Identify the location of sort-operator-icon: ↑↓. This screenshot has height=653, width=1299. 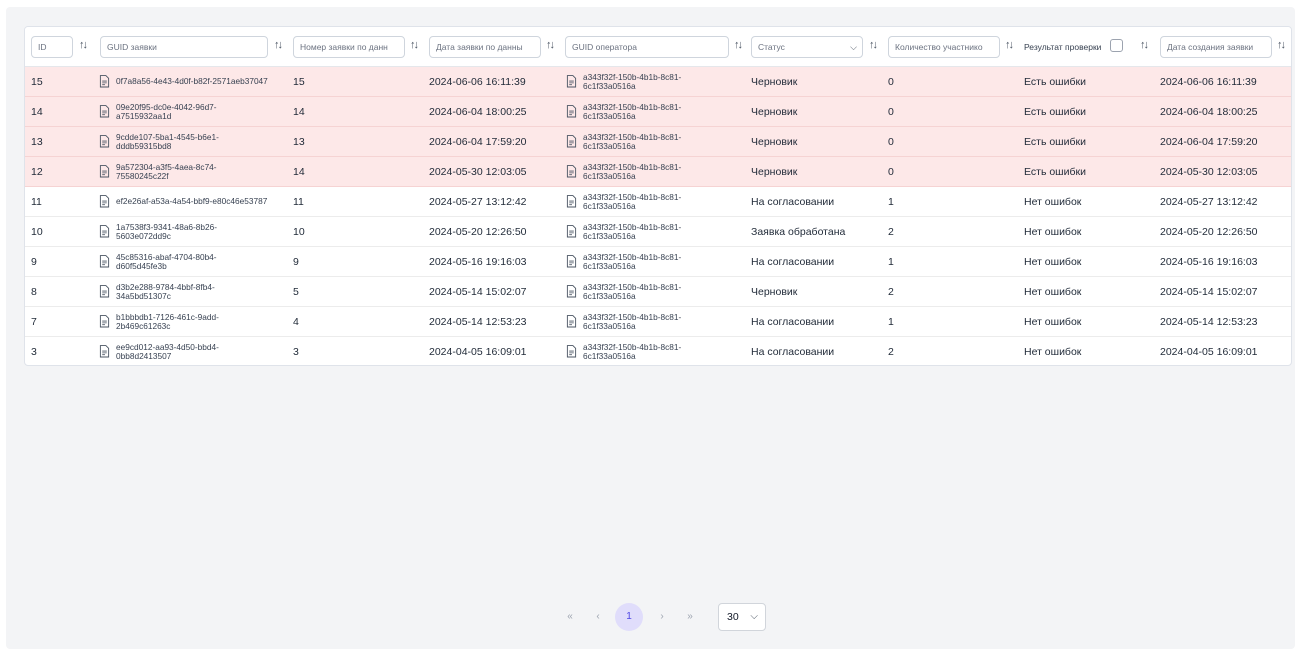
(738, 45).